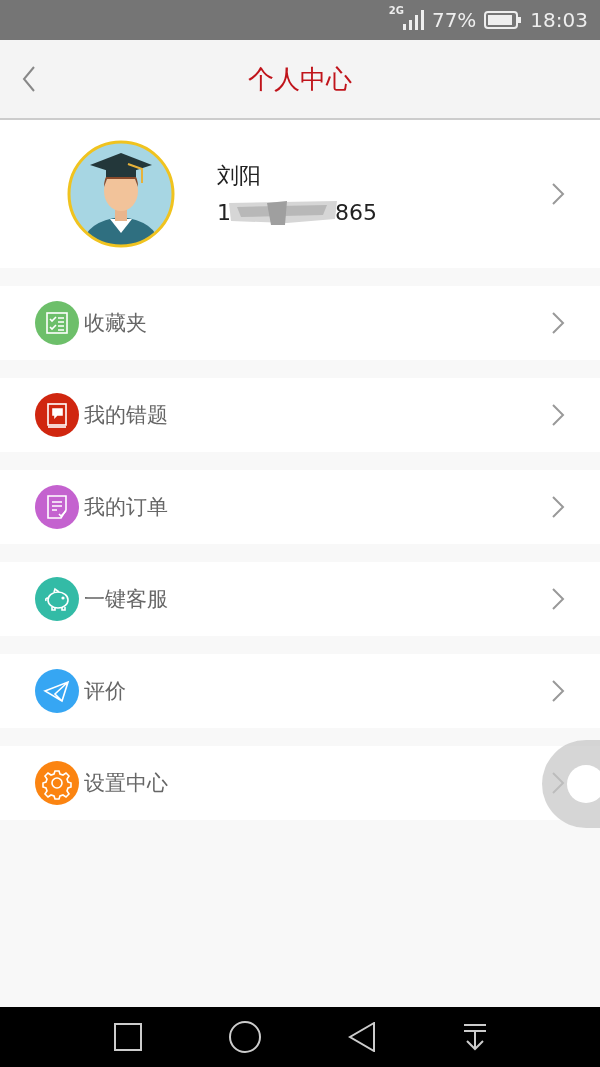 This screenshot has width=600, height=1067. What do you see at coordinates (126, 599) in the screenshot?
I see `menu-label: 一键客服` at bounding box center [126, 599].